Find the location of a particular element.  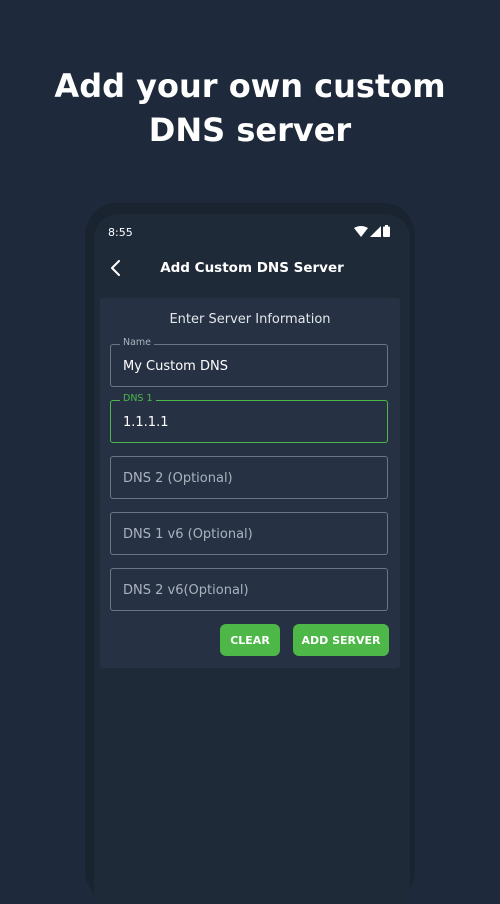

dns1-field: DNS 1 1.1.1.1 is located at coordinates (249, 418).